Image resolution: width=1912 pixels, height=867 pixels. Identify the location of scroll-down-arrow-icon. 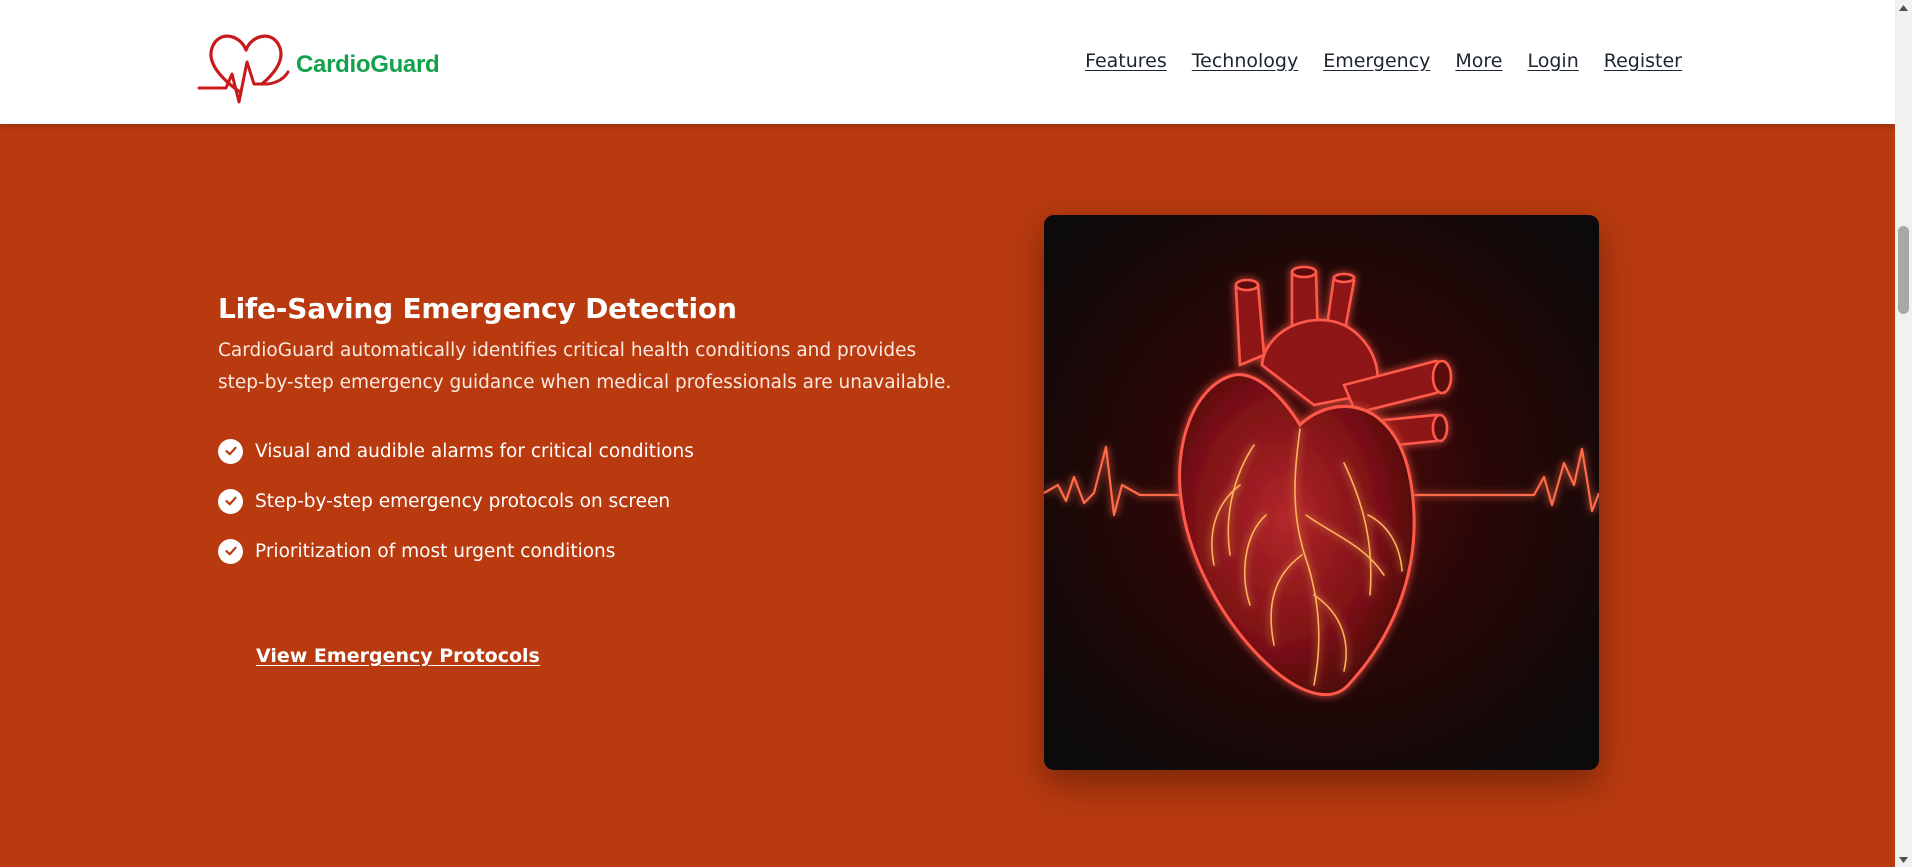
(1903, 859).